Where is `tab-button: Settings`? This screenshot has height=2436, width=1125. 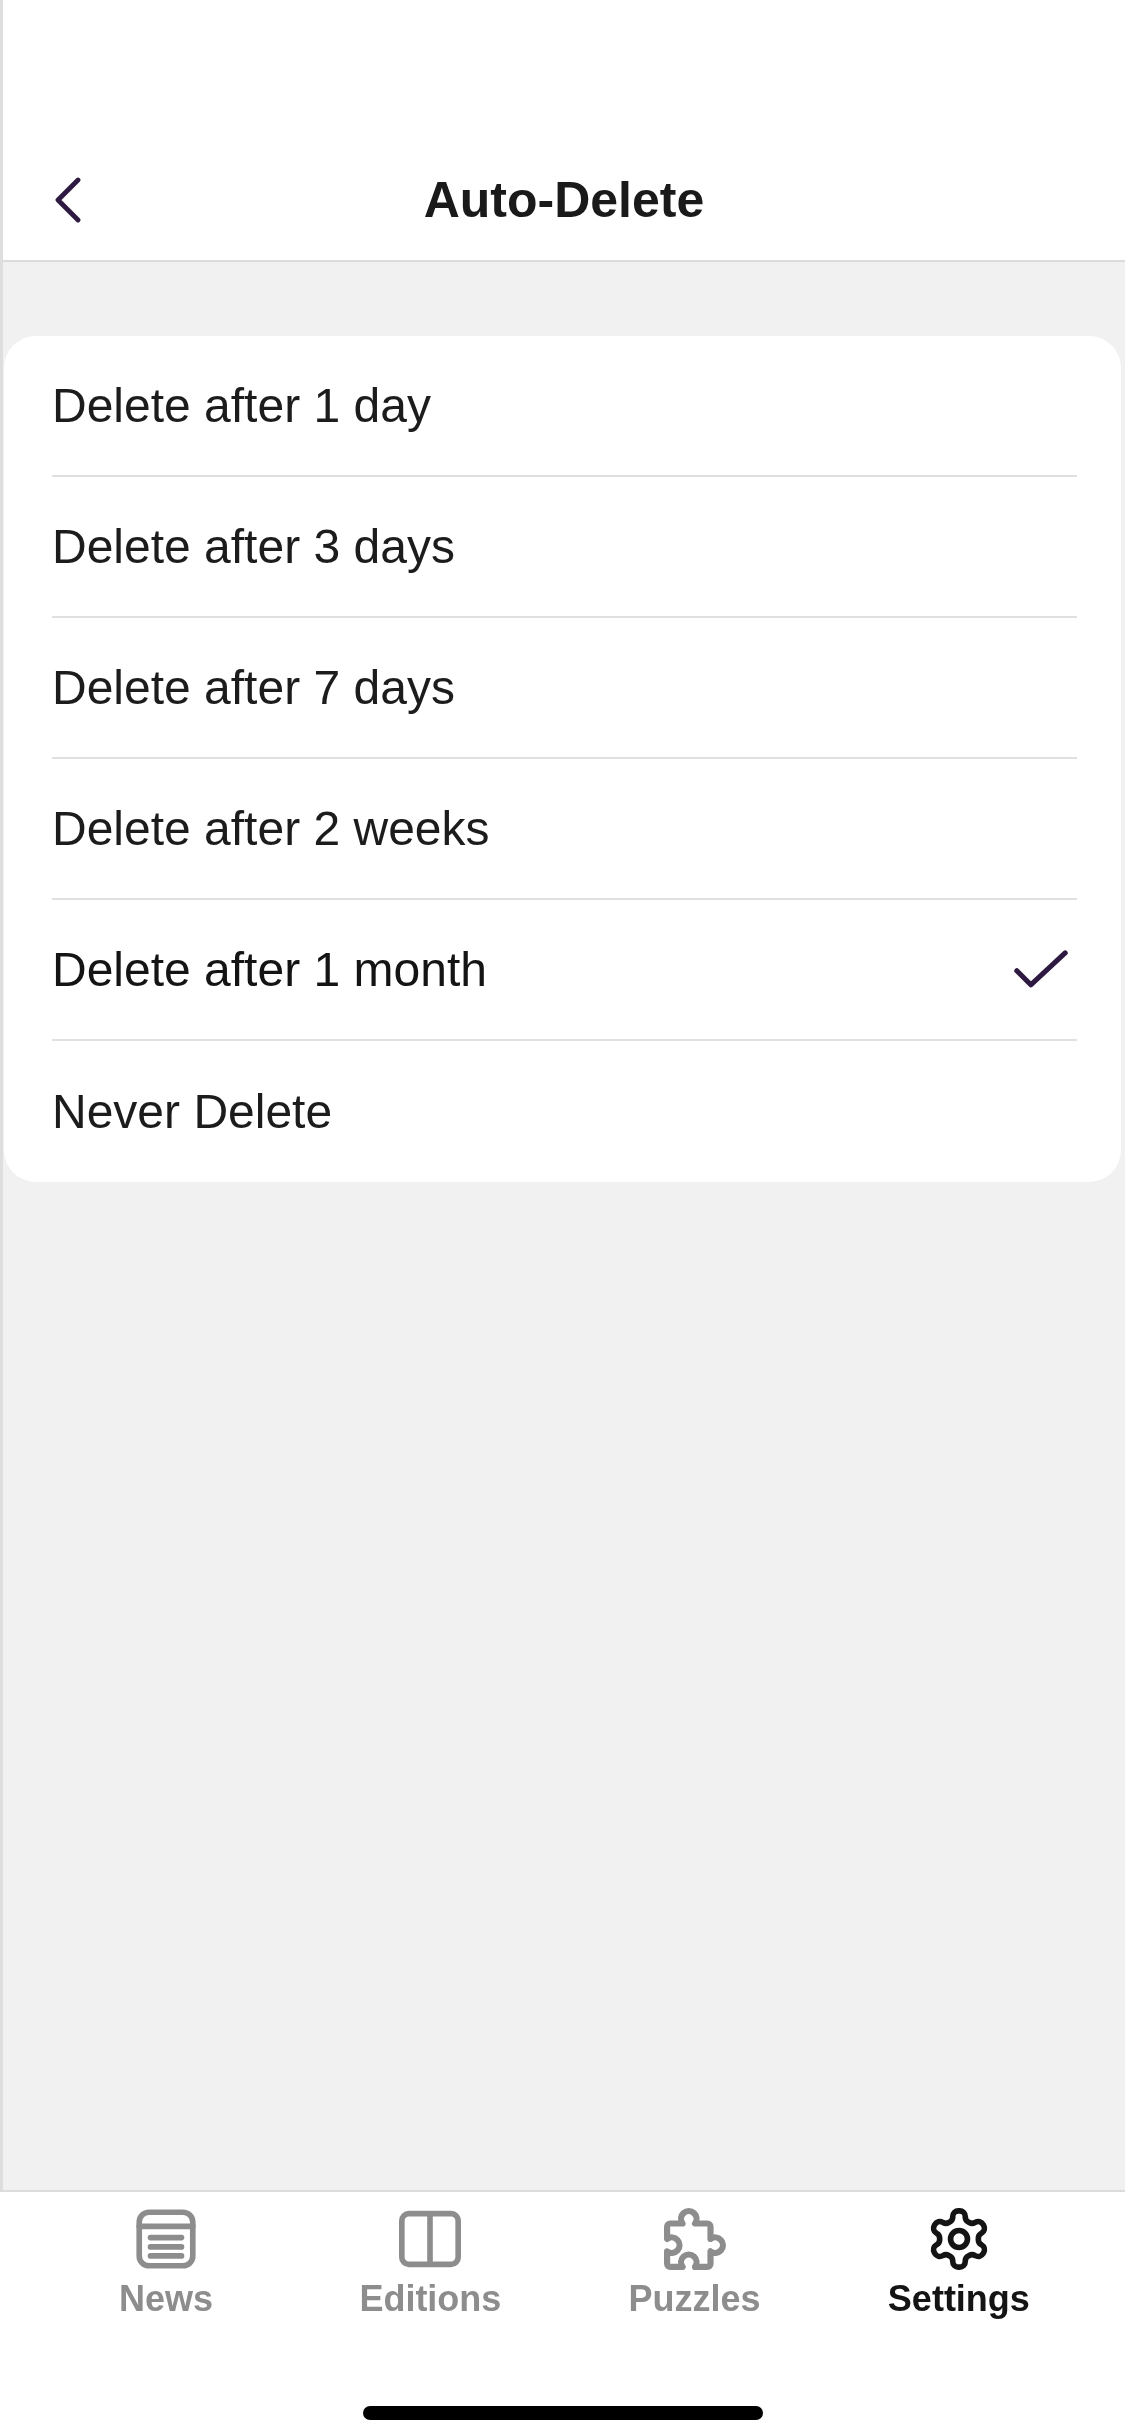
tab-button: Settings is located at coordinates (958, 2264).